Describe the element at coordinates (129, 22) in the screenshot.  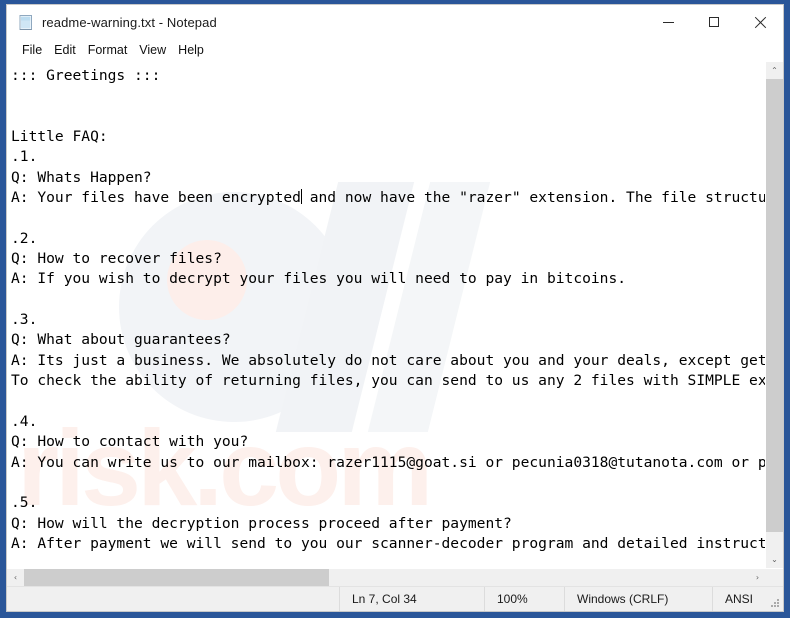
I see `window-title: readme-warning.txt - Notepad` at that location.